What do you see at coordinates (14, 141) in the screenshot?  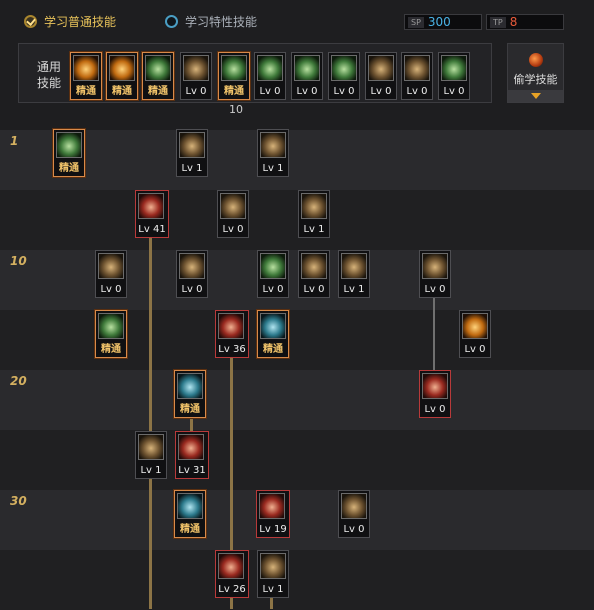 I see `row-level-label: 1` at bounding box center [14, 141].